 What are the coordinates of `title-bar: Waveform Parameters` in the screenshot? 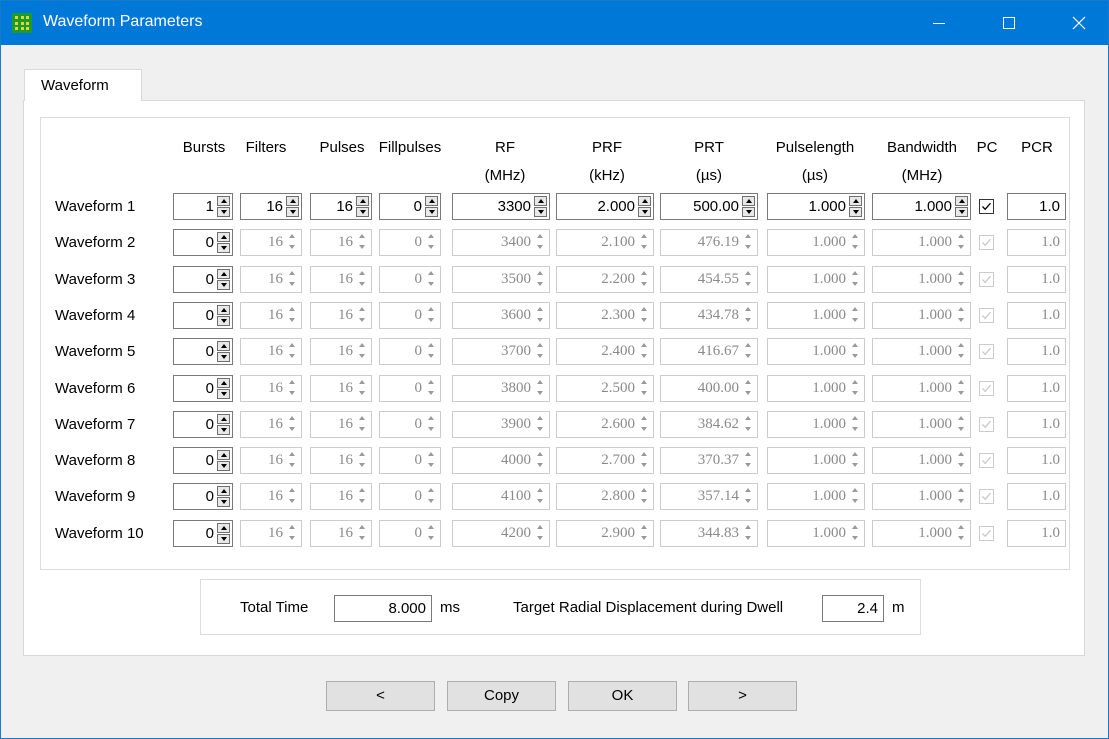 It's located at (554, 23).